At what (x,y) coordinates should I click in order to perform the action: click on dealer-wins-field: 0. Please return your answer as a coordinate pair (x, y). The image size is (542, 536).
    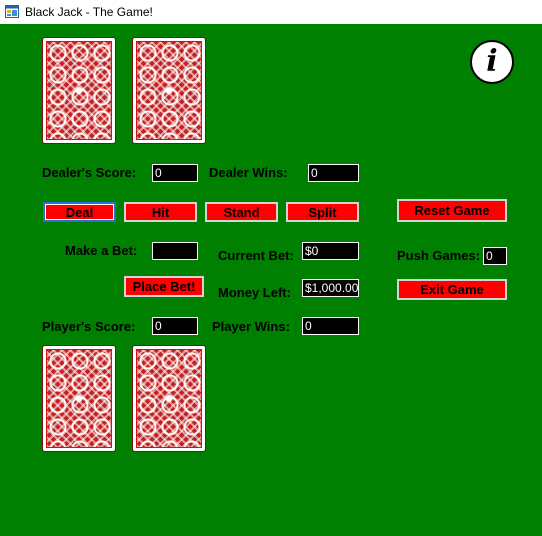
    Looking at the image, I should click on (333, 173).